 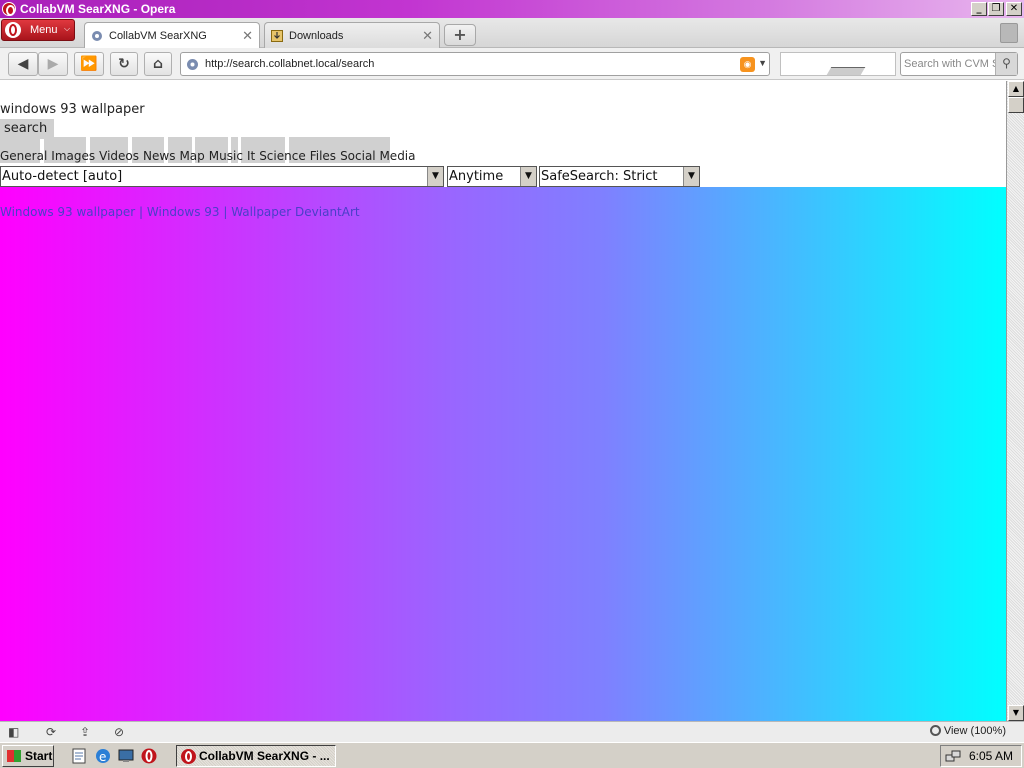 I want to click on rss-feed-icon: ◉, so click(x=747, y=64).